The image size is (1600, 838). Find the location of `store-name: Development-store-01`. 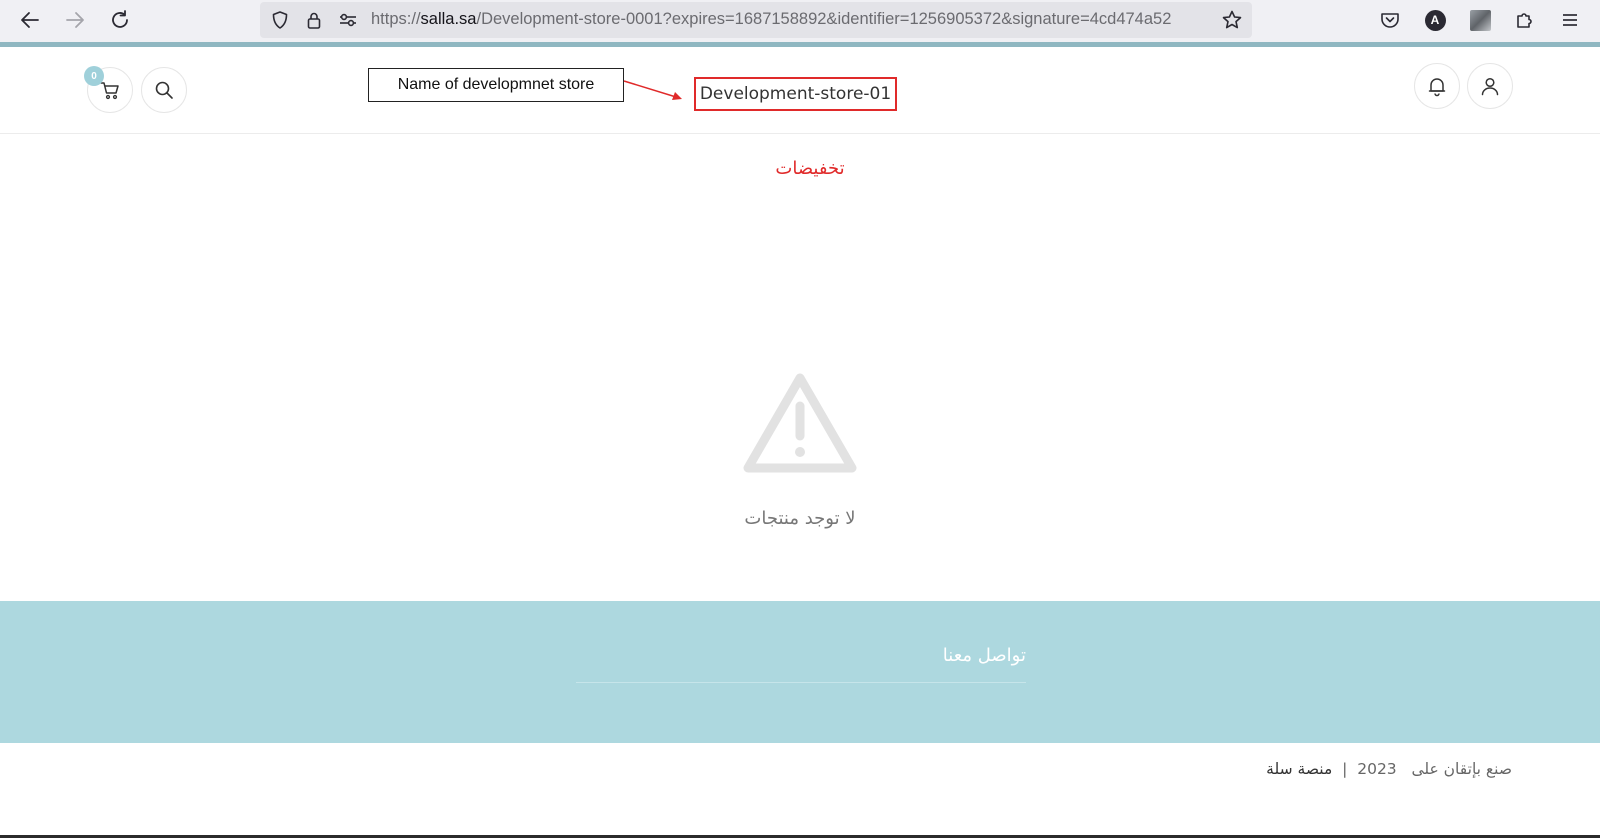

store-name: Development-store-01 is located at coordinates (795, 94).